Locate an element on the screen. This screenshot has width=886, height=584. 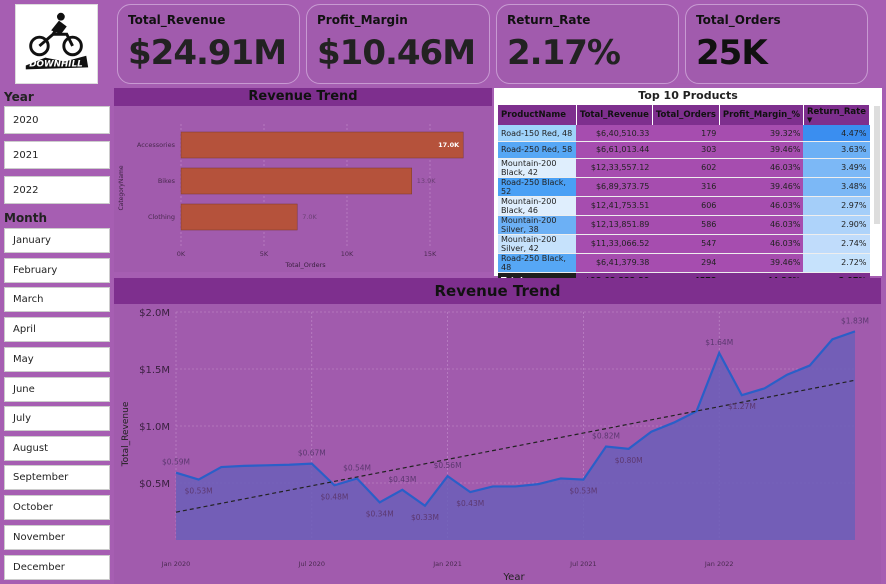
month-option: December is located at coordinates (57, 567).